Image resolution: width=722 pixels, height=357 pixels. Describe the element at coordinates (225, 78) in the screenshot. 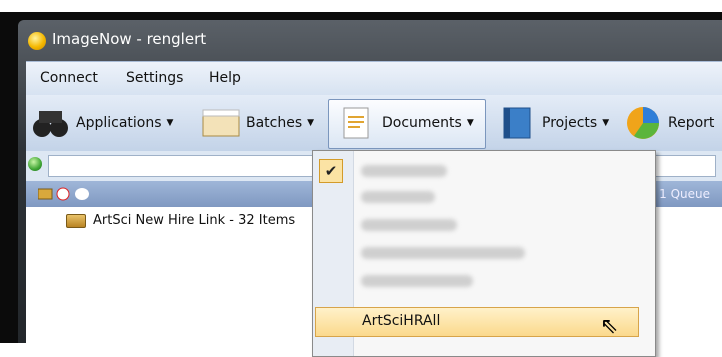

I see `menu-help: Help` at that location.